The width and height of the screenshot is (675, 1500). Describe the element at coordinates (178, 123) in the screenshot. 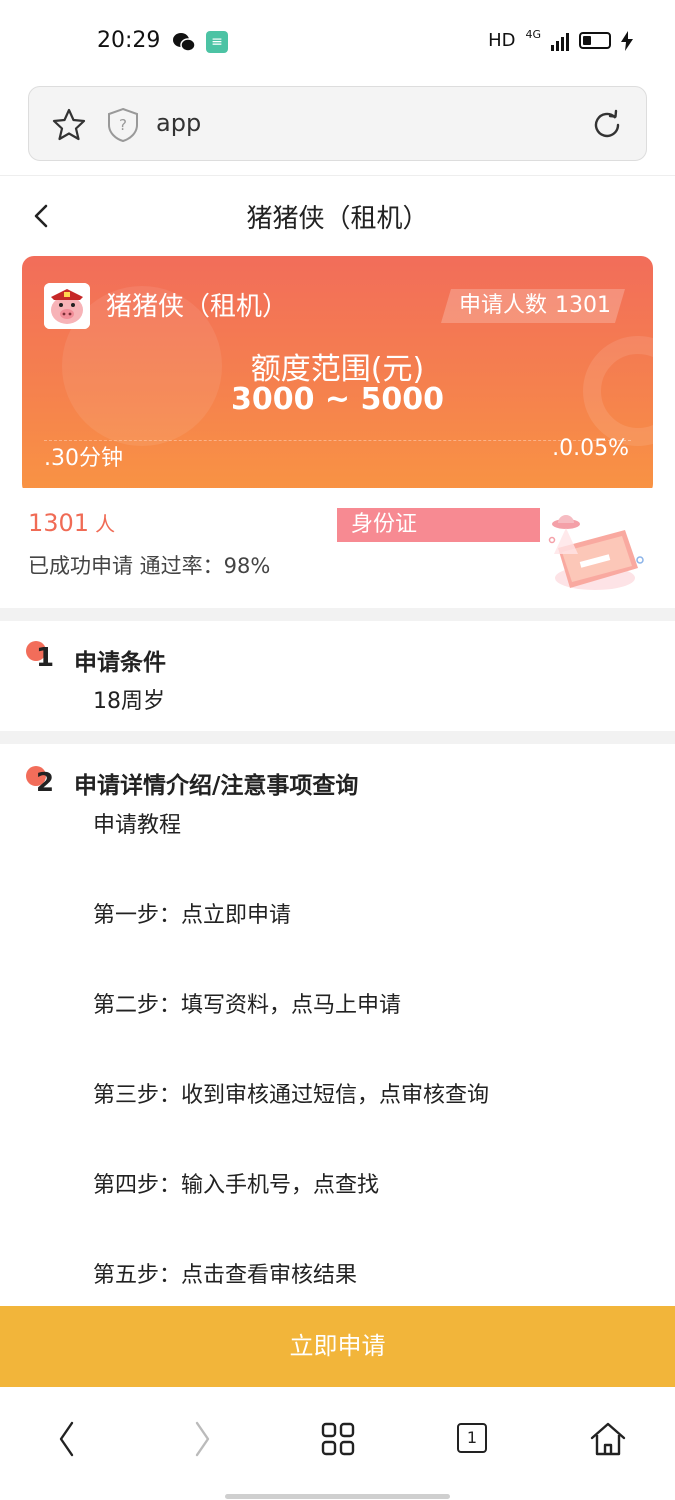

I see `url-text: app` at that location.